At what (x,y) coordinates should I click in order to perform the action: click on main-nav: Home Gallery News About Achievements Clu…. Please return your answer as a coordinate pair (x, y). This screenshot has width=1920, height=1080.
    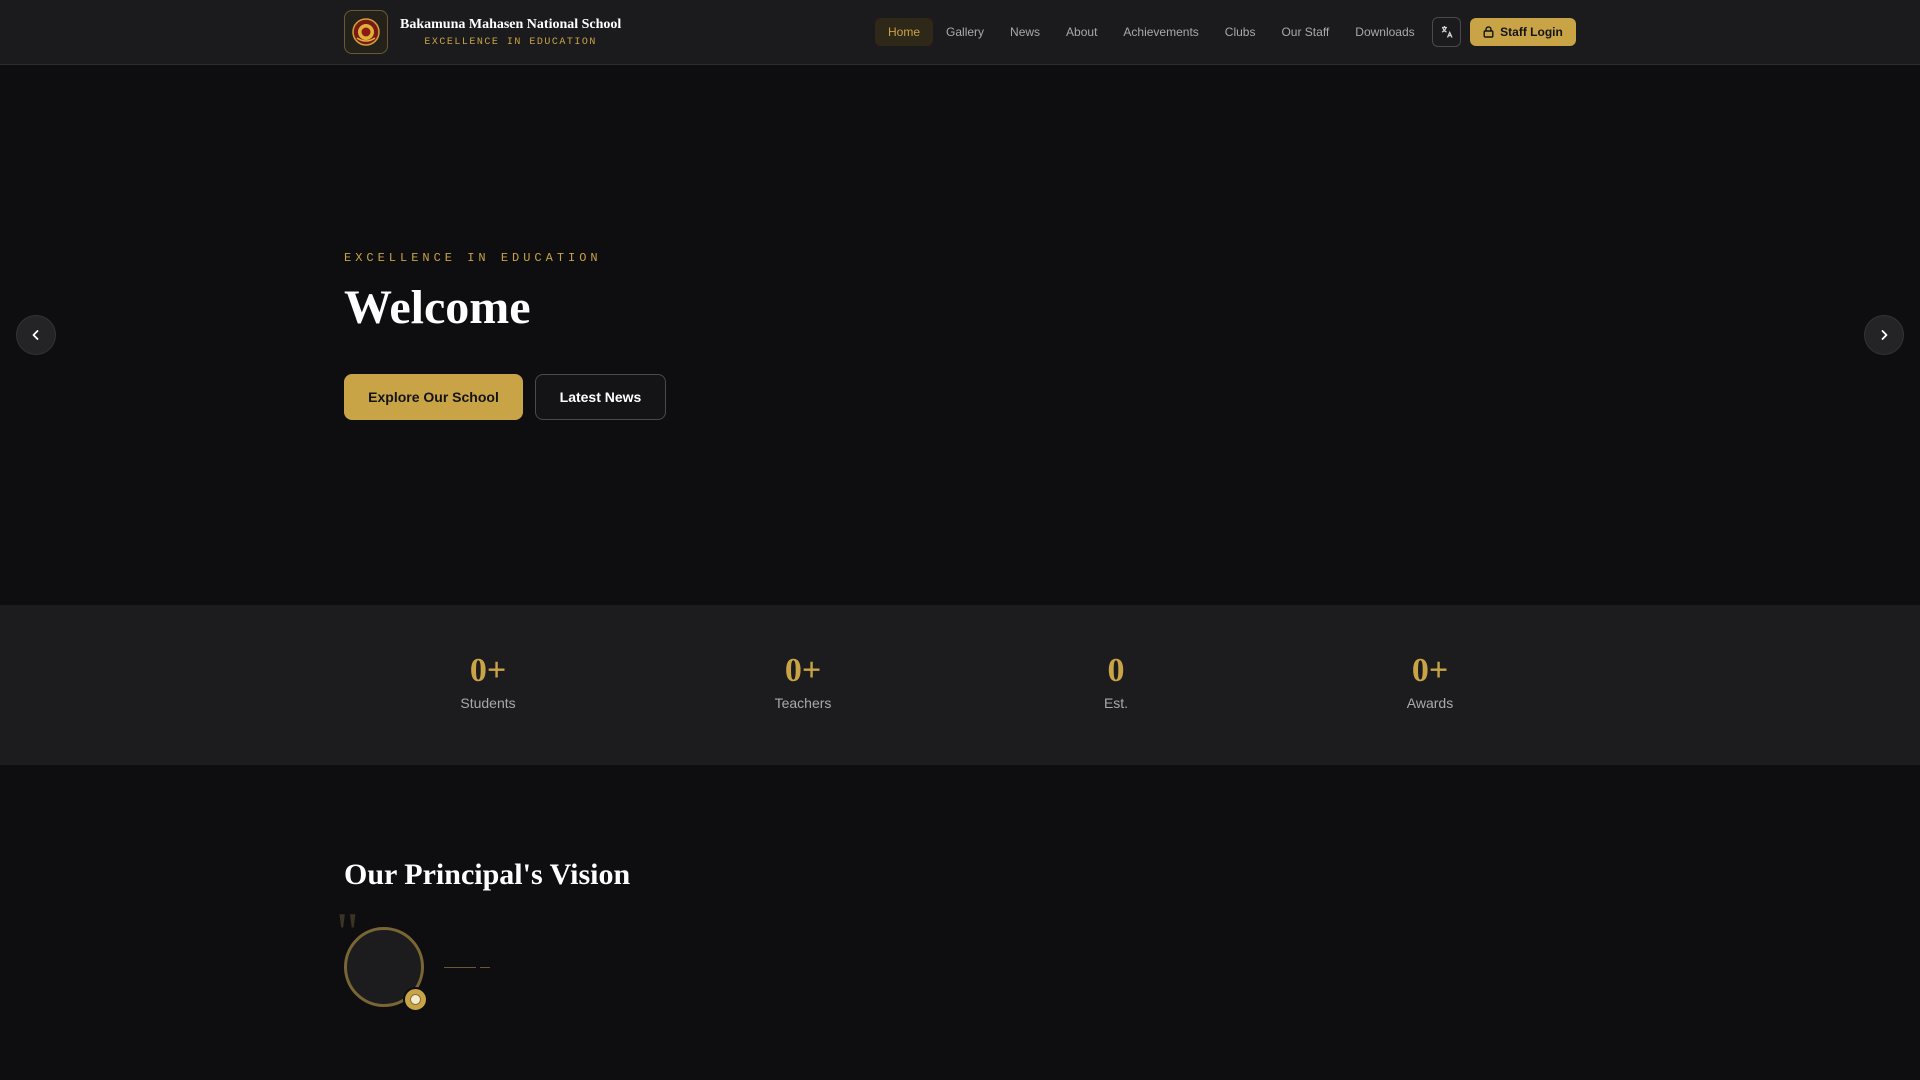
    Looking at the image, I should click on (1151, 32).